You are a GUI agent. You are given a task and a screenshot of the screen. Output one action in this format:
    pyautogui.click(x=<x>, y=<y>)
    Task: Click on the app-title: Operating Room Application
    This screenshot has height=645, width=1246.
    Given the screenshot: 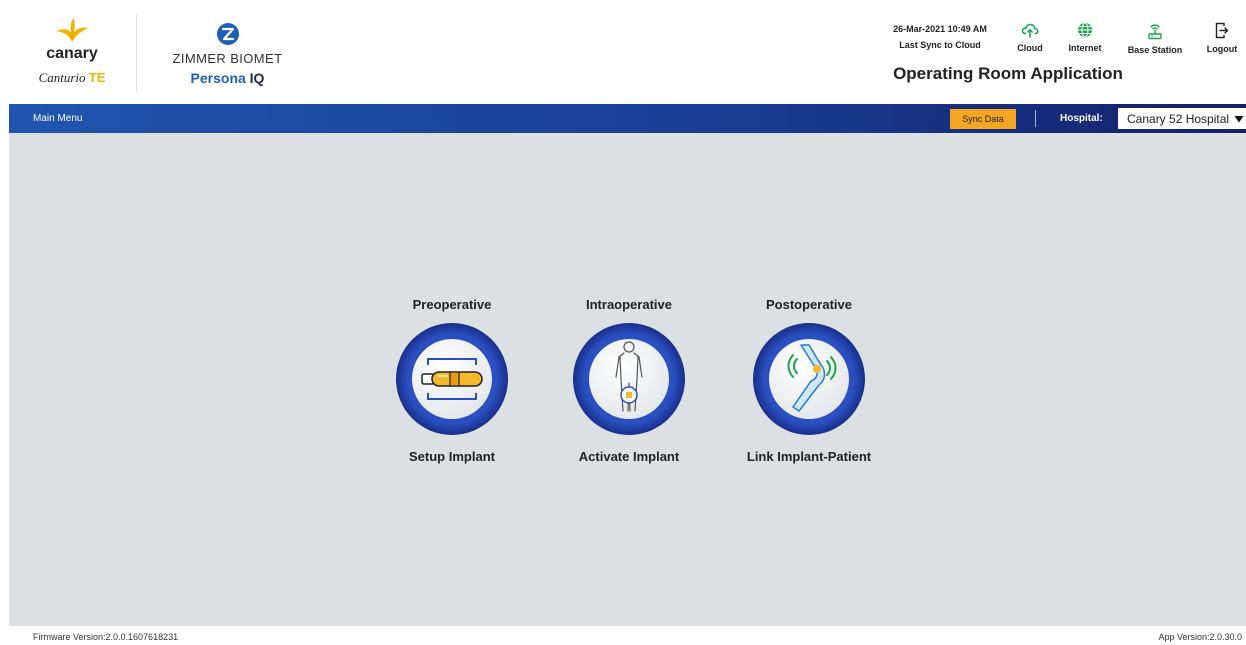 What is the action you would take?
    pyautogui.click(x=1008, y=73)
    